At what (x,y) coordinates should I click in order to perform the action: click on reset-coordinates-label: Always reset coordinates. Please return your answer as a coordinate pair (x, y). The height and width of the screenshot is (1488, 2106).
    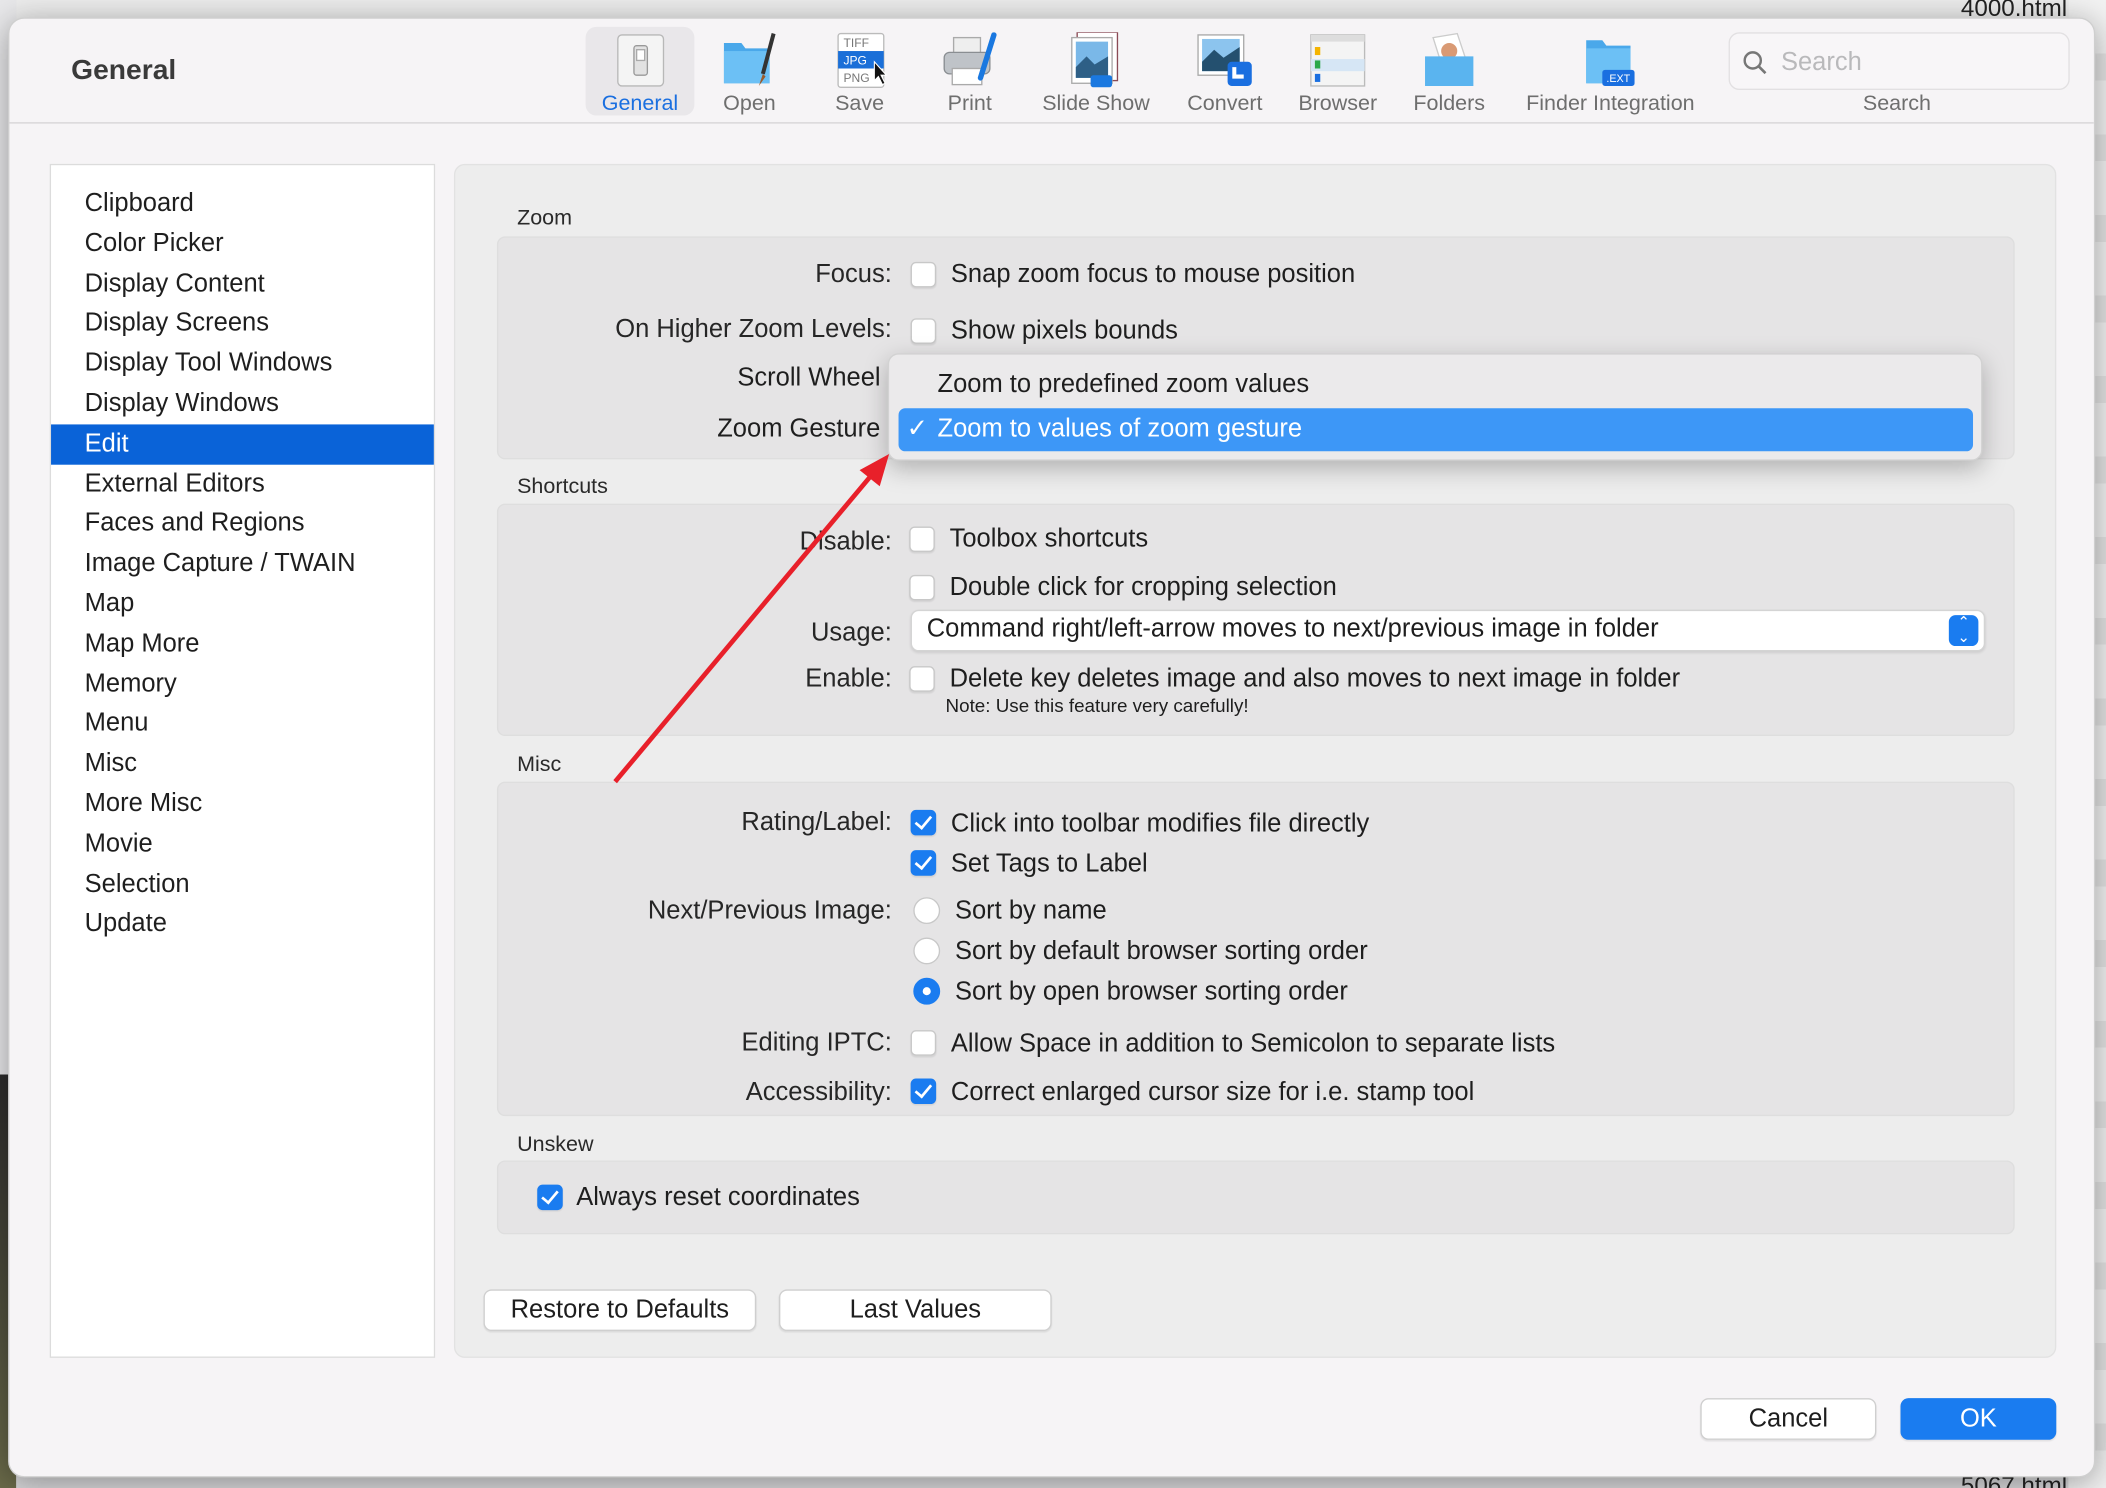
    Looking at the image, I should click on (718, 1197).